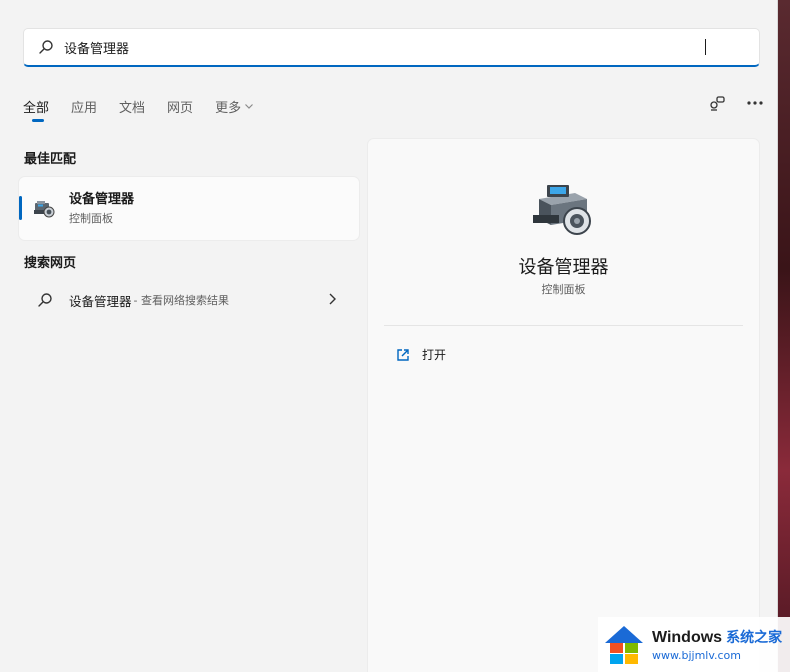  I want to click on open-external-icon, so click(403, 354).